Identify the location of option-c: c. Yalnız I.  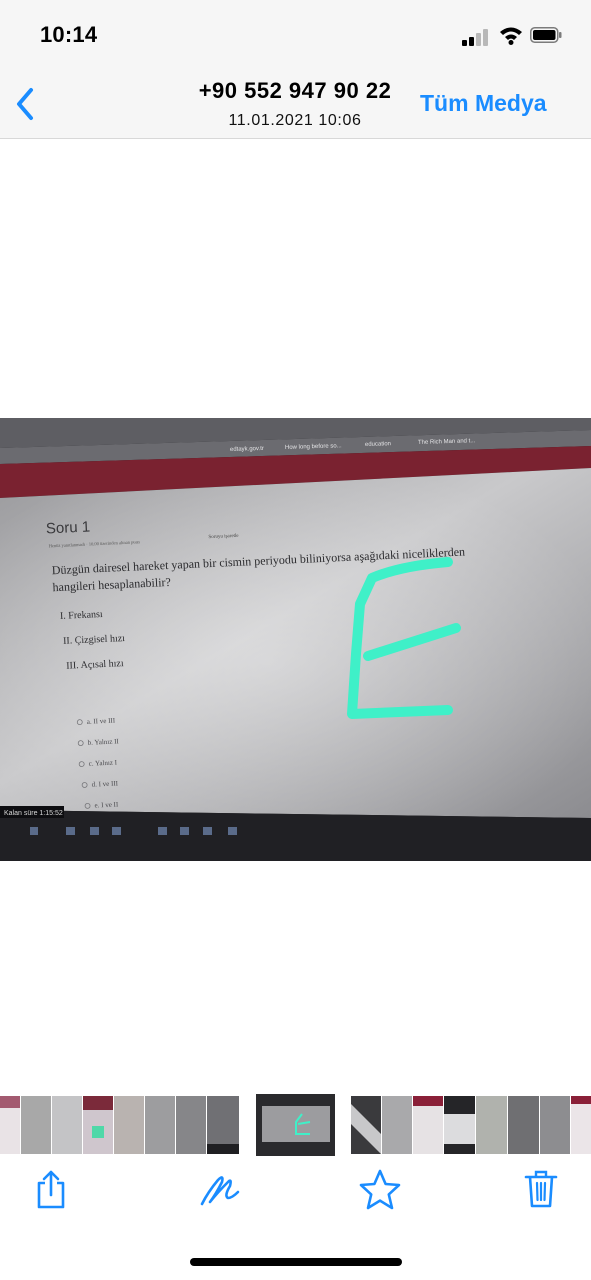
(102, 762).